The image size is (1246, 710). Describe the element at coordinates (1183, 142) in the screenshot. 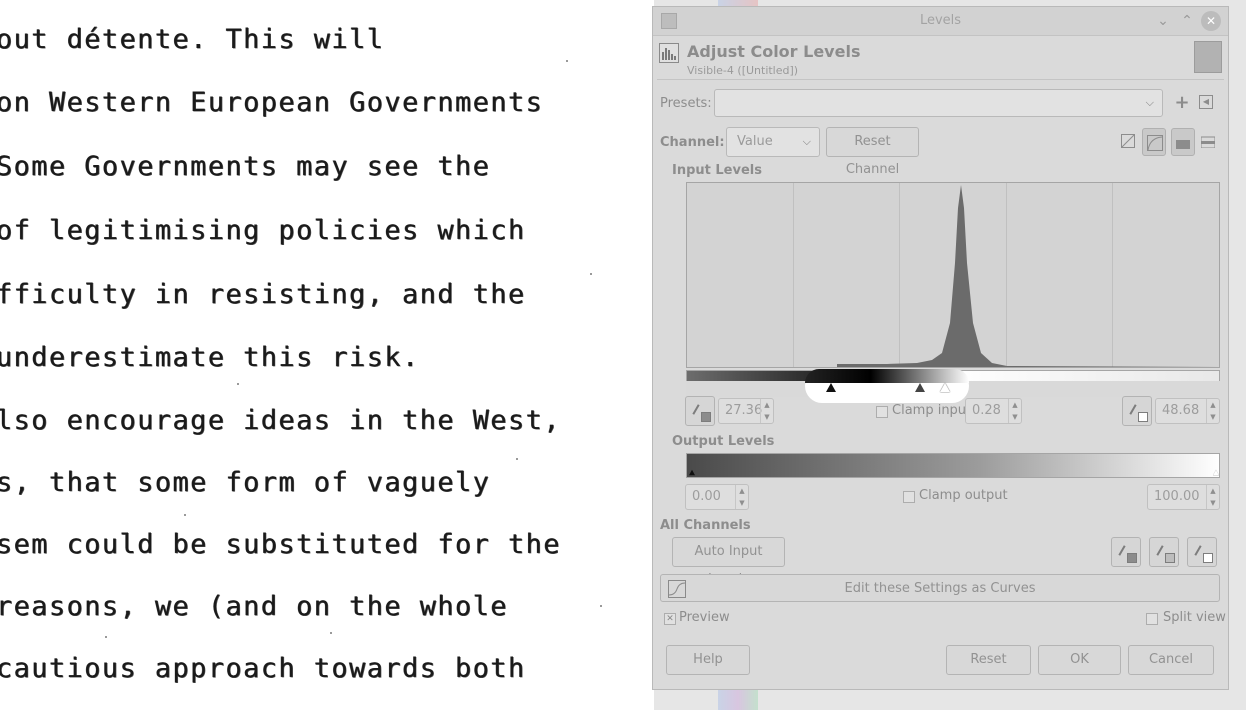

I see `histogram-view-icon` at that location.